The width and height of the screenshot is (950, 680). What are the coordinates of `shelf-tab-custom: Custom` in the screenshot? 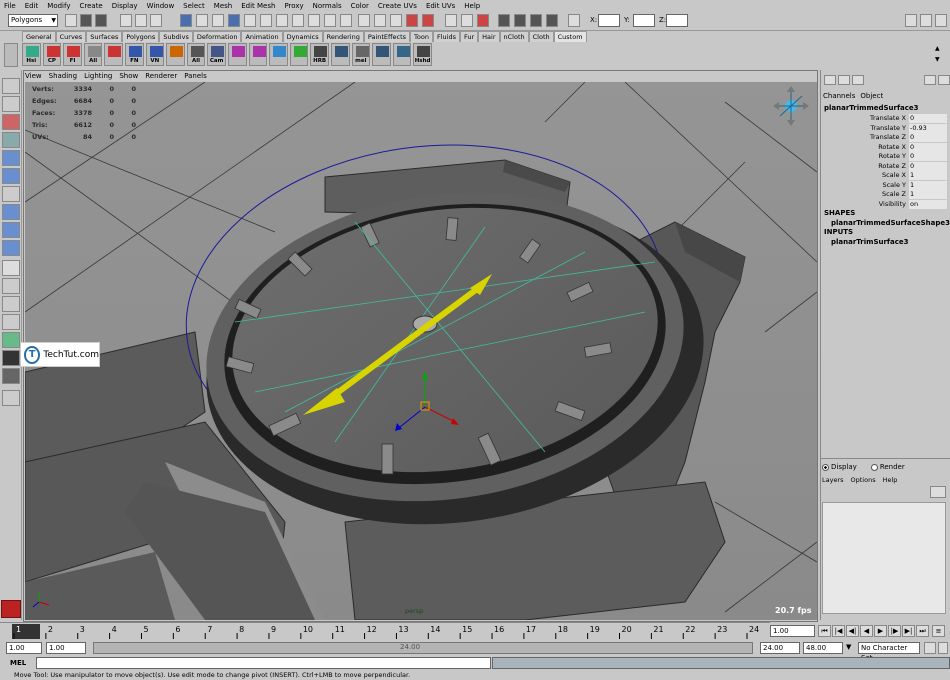 It's located at (570, 36).